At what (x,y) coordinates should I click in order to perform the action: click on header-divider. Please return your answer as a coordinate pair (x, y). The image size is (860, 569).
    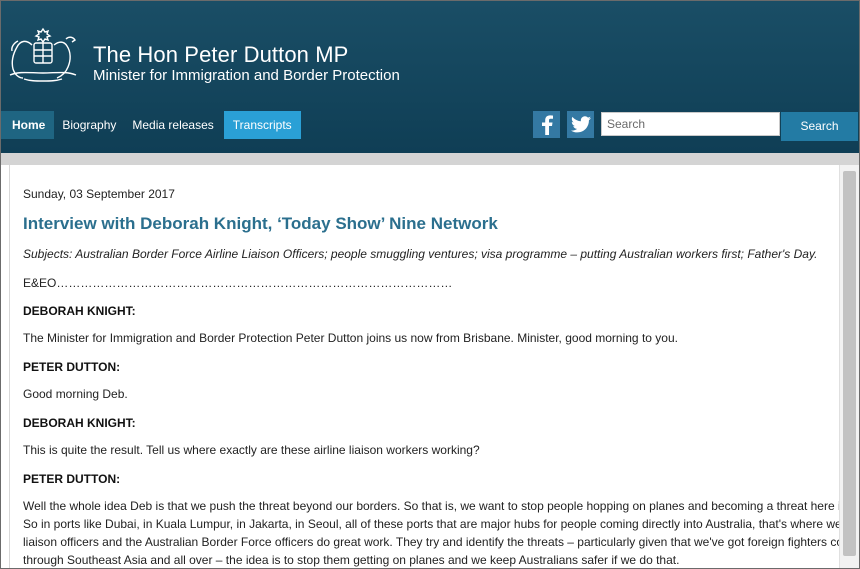
    Looking at the image, I should click on (430, 159).